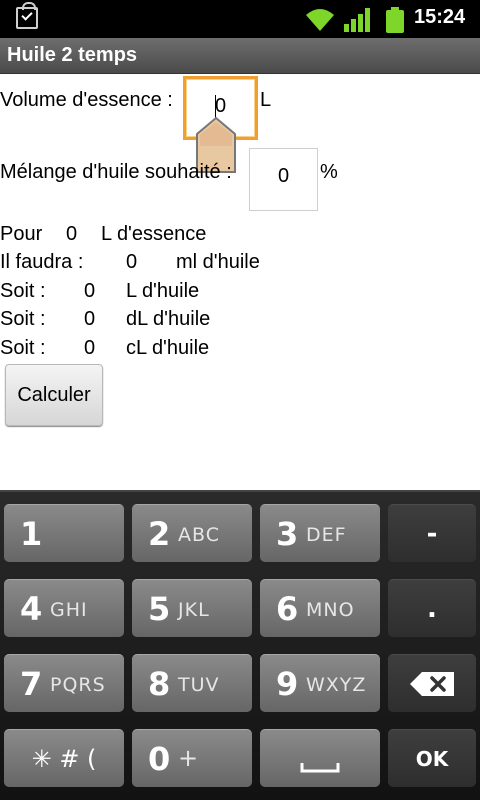 Image resolution: width=480 pixels, height=800 pixels. Describe the element at coordinates (78, 685) in the screenshot. I see `key-7-letters: PQRS` at that location.